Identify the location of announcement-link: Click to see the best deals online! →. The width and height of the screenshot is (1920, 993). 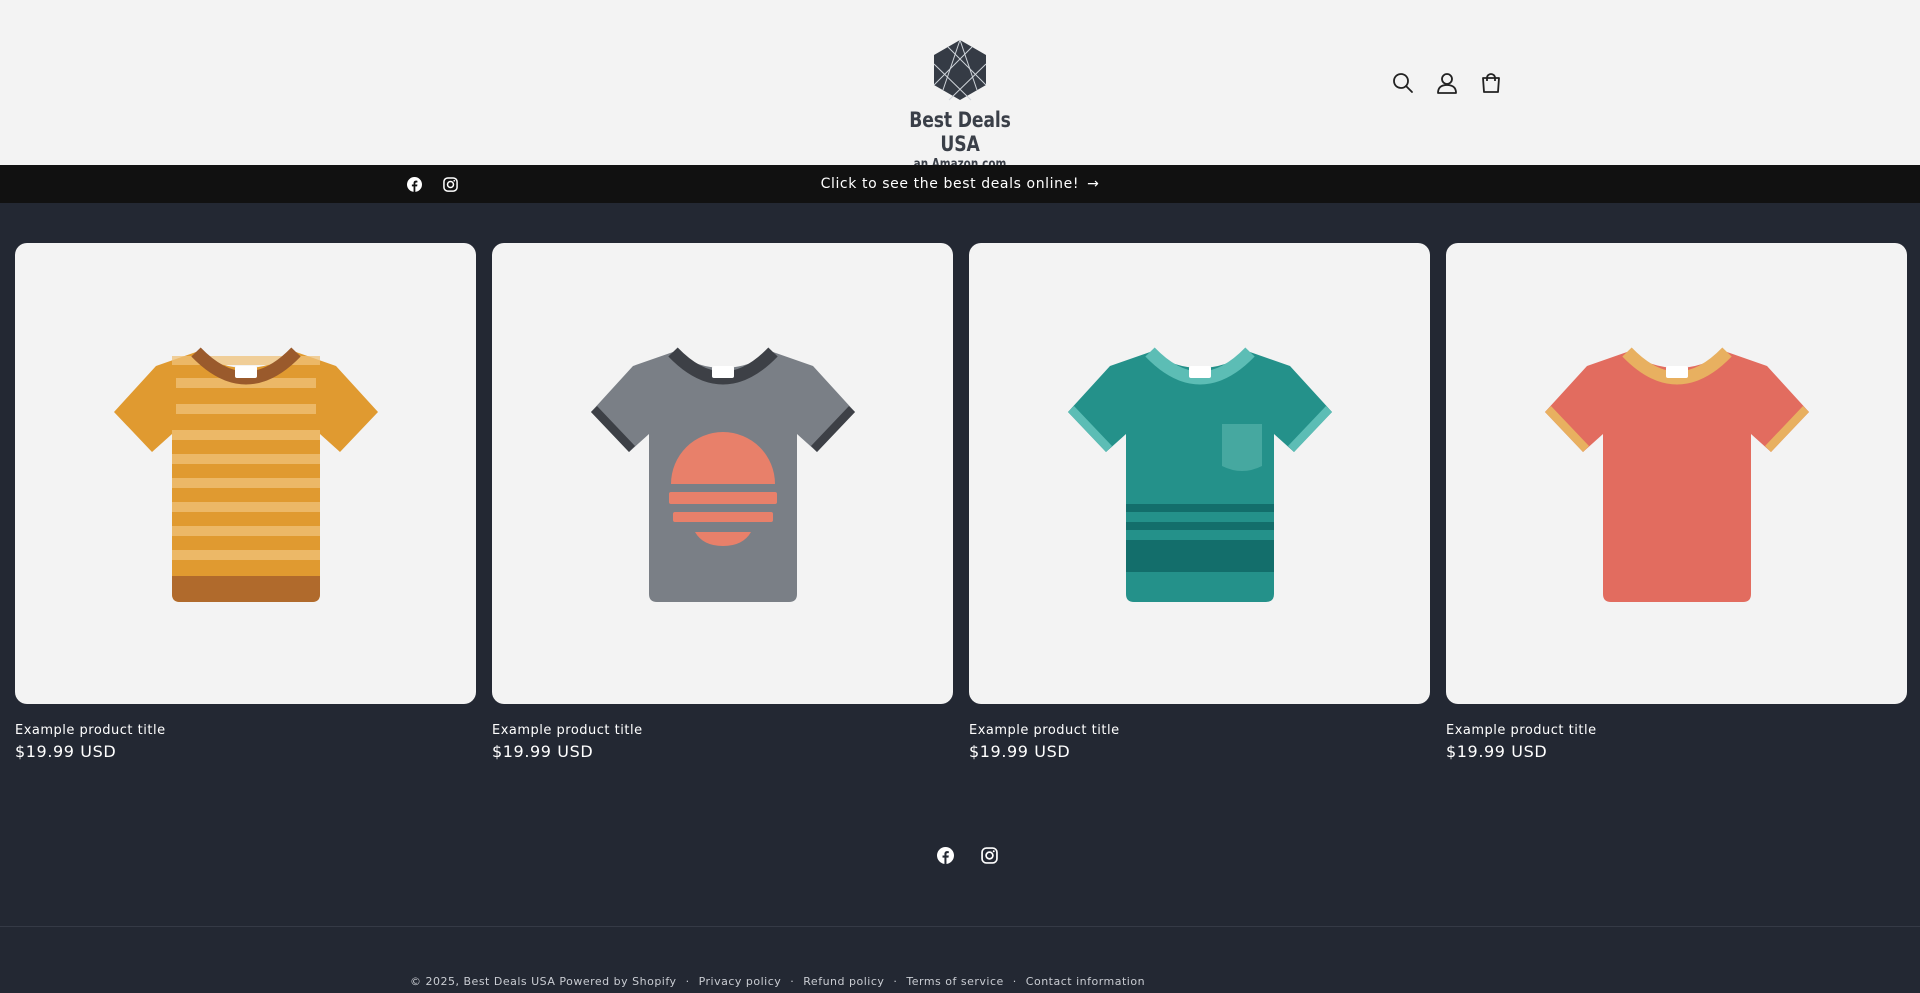
(960, 184).